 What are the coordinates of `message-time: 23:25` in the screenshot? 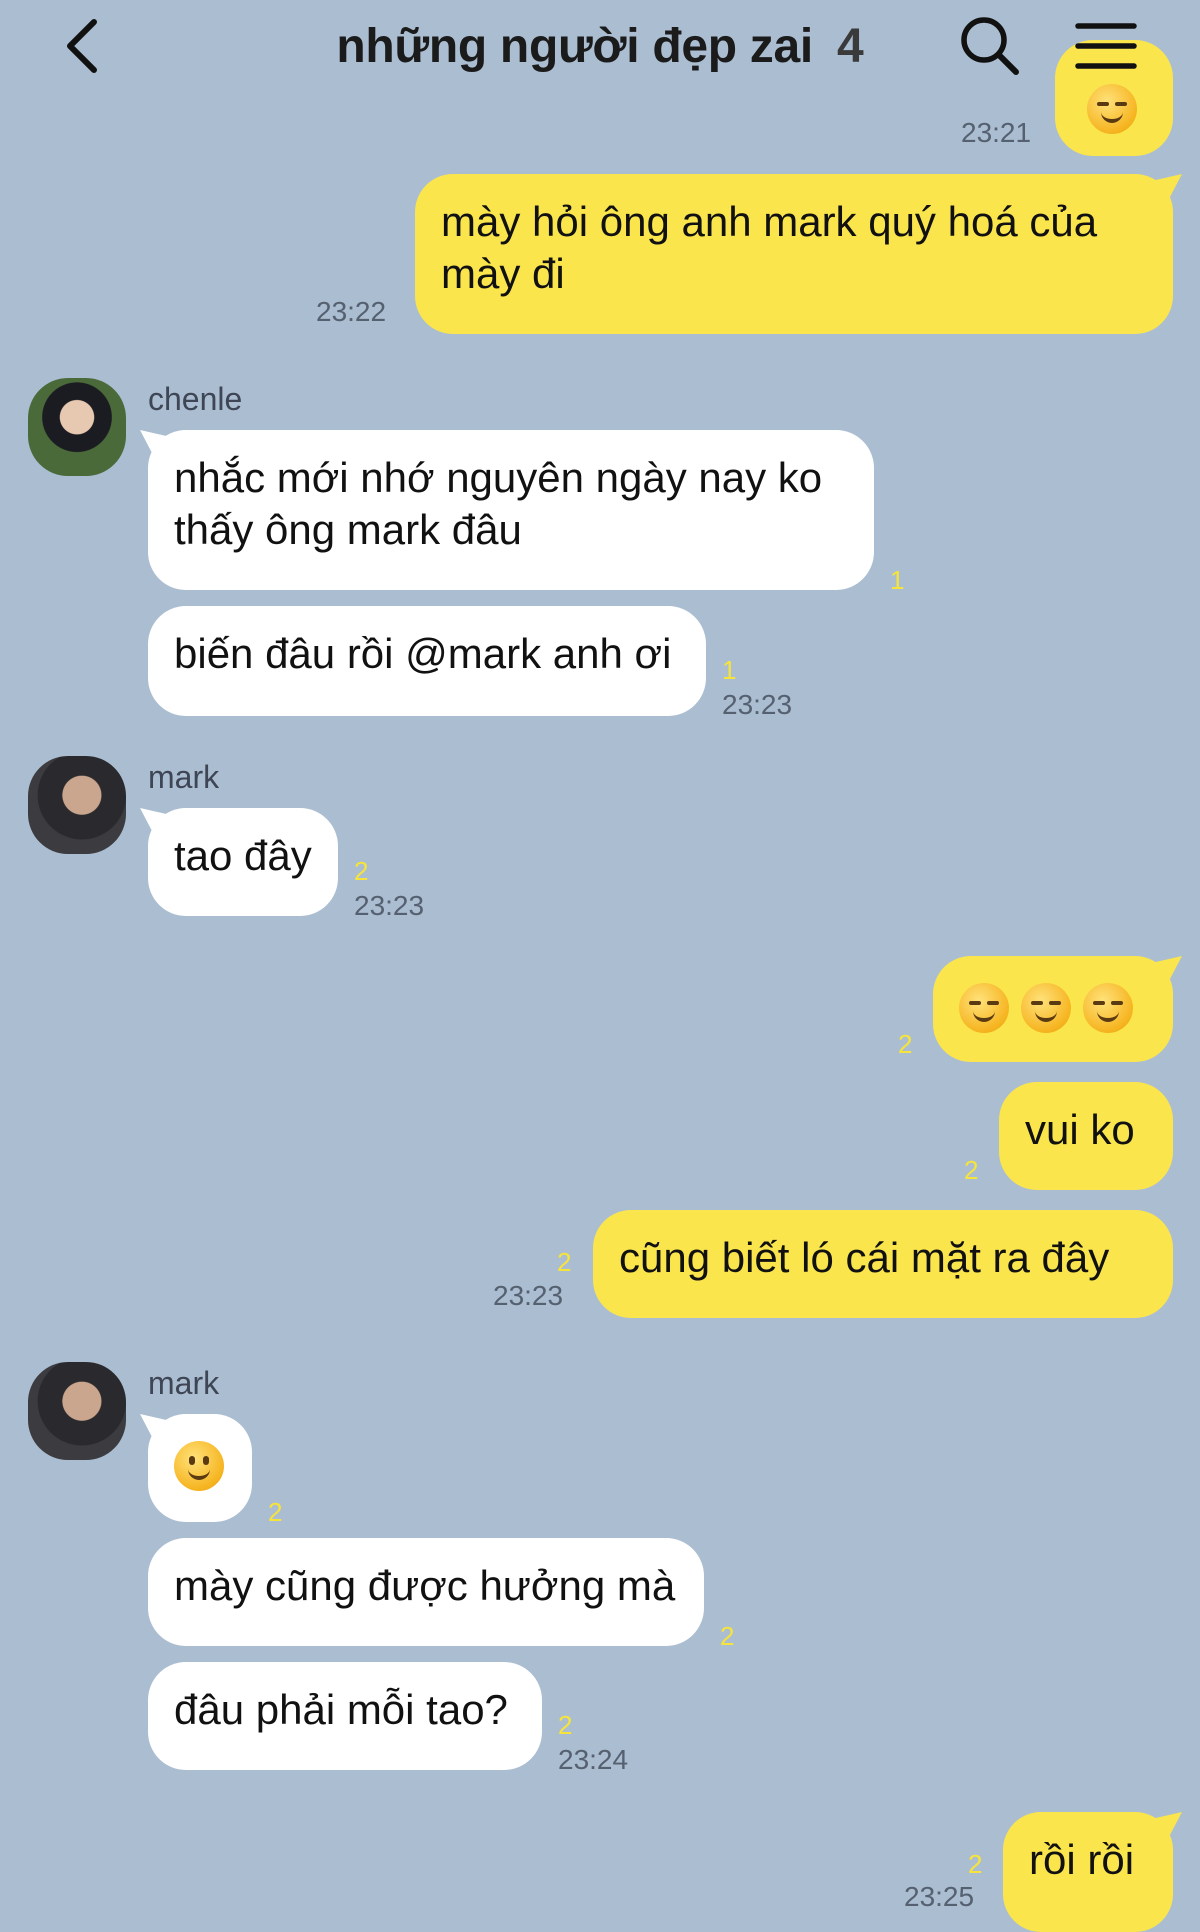 It's located at (939, 1896).